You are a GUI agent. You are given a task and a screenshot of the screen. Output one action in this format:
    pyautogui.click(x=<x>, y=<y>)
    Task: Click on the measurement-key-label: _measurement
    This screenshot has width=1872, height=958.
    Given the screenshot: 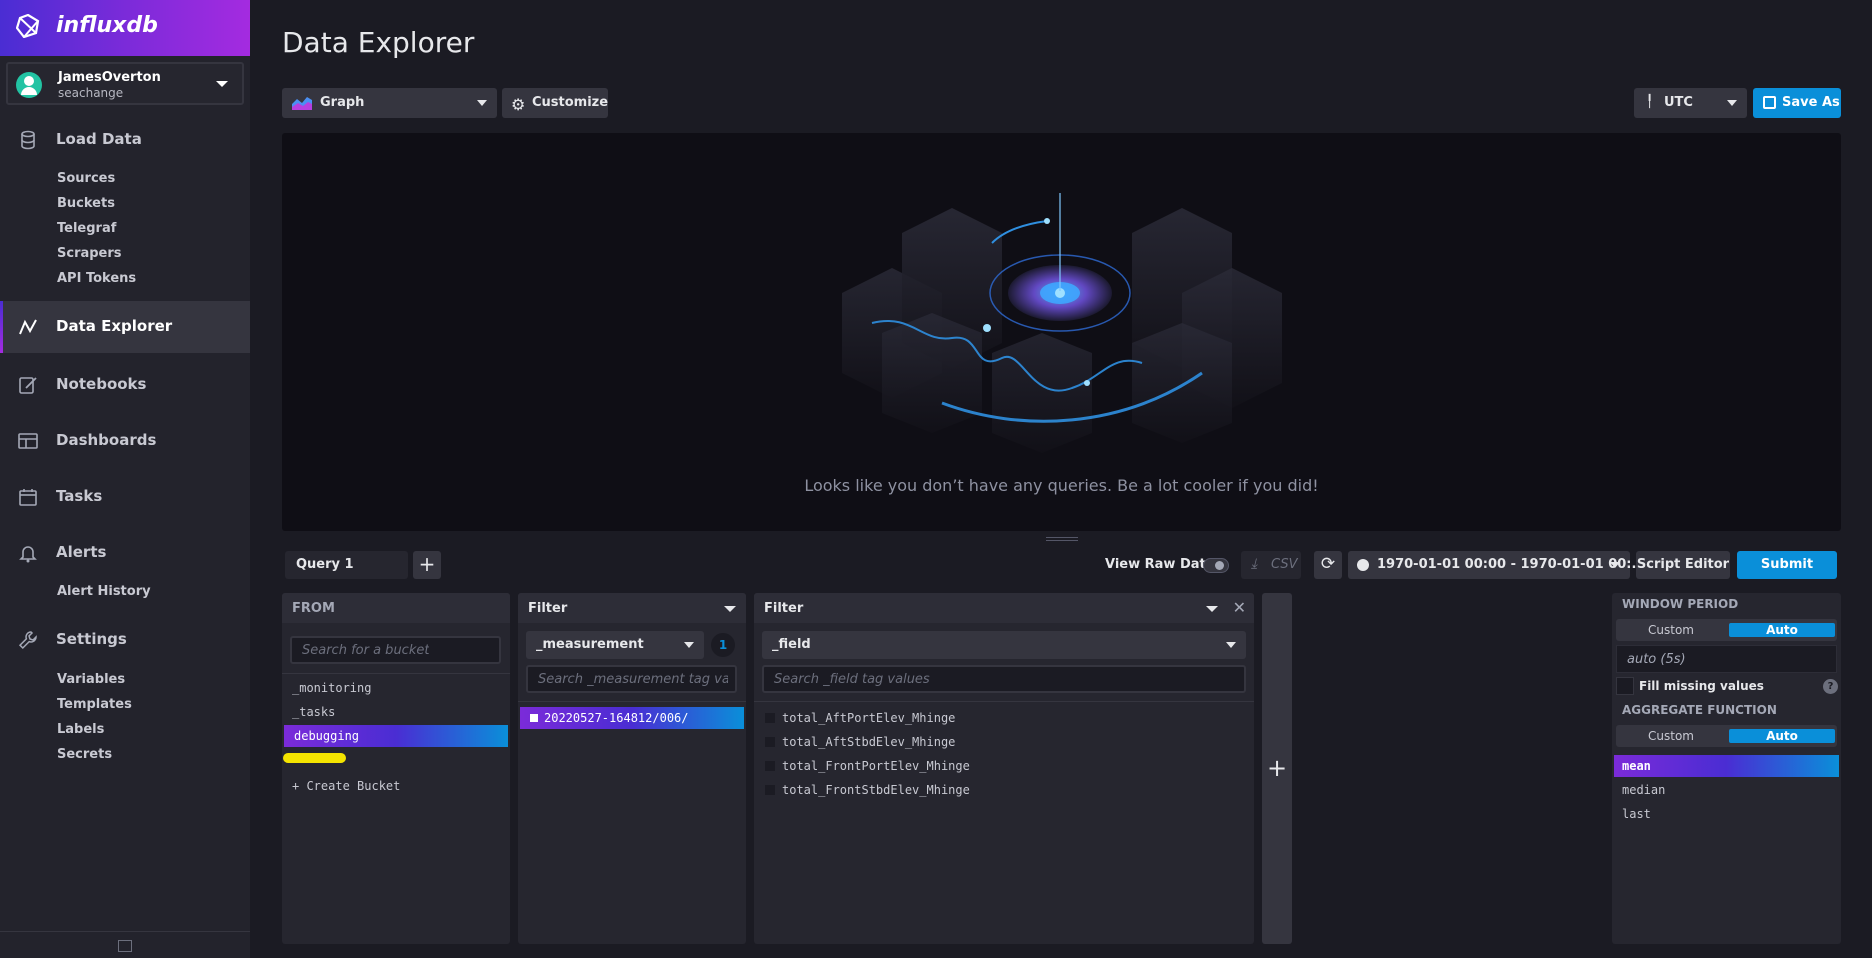 What is the action you would take?
    pyautogui.click(x=590, y=644)
    